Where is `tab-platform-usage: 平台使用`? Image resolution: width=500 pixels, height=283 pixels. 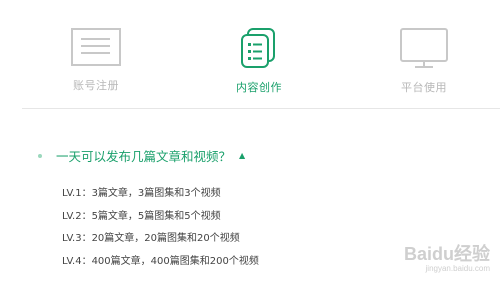 tab-platform-usage: 平台使用 is located at coordinates (424, 67).